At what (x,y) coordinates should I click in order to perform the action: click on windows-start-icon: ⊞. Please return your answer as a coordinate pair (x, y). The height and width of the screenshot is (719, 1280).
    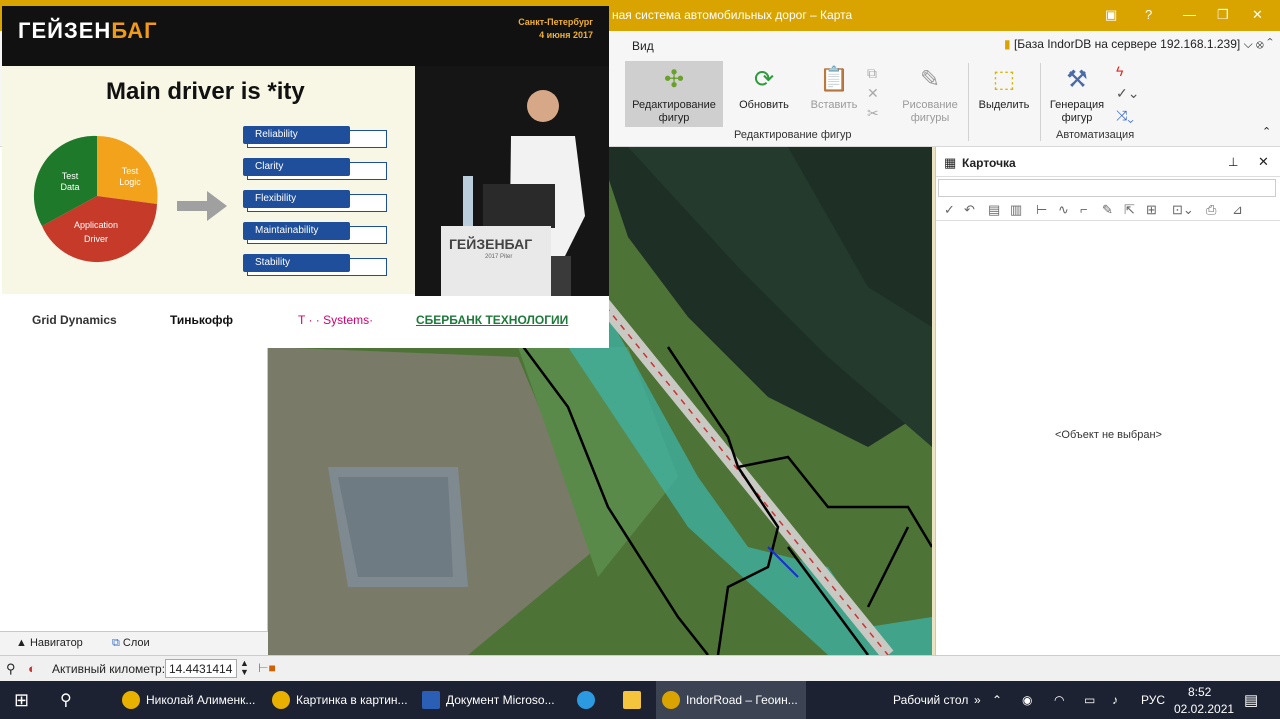
    Looking at the image, I should click on (21, 700).